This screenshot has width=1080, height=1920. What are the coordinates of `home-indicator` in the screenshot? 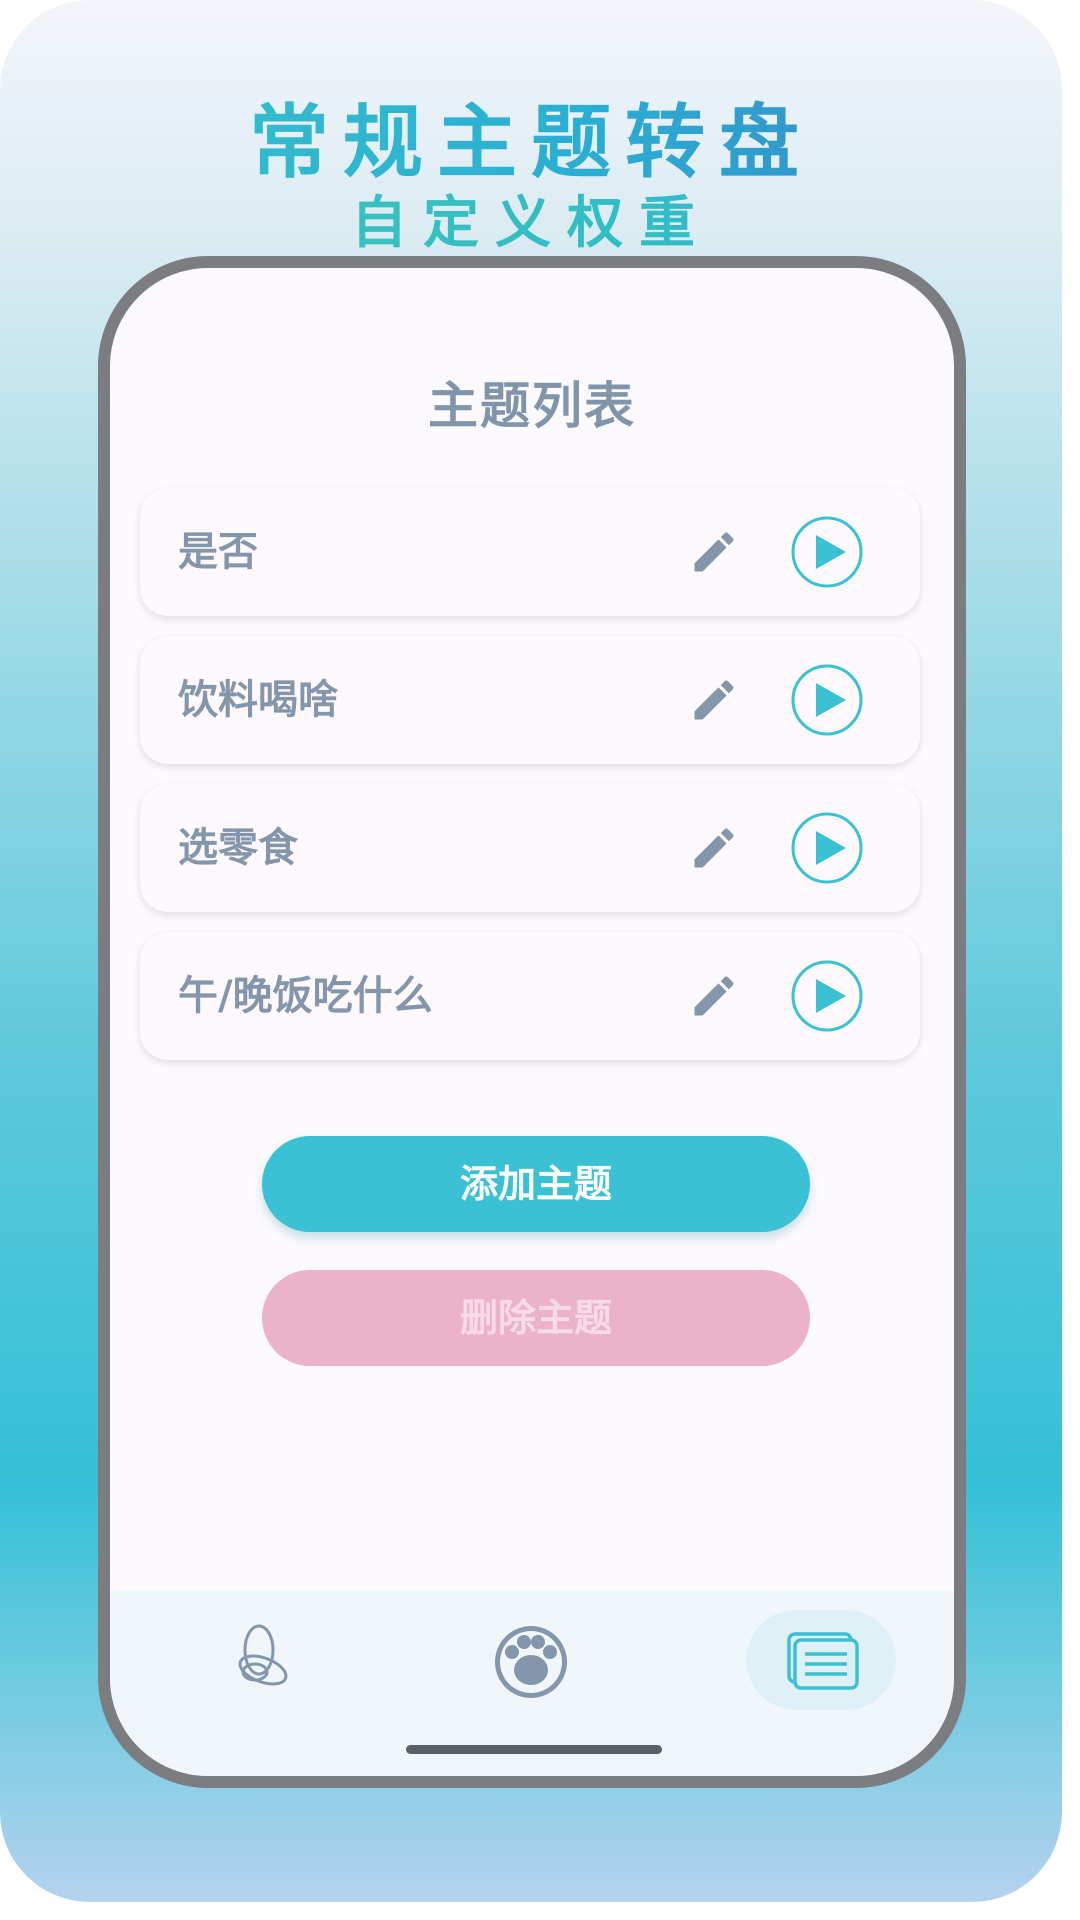 It's located at (534, 1749).